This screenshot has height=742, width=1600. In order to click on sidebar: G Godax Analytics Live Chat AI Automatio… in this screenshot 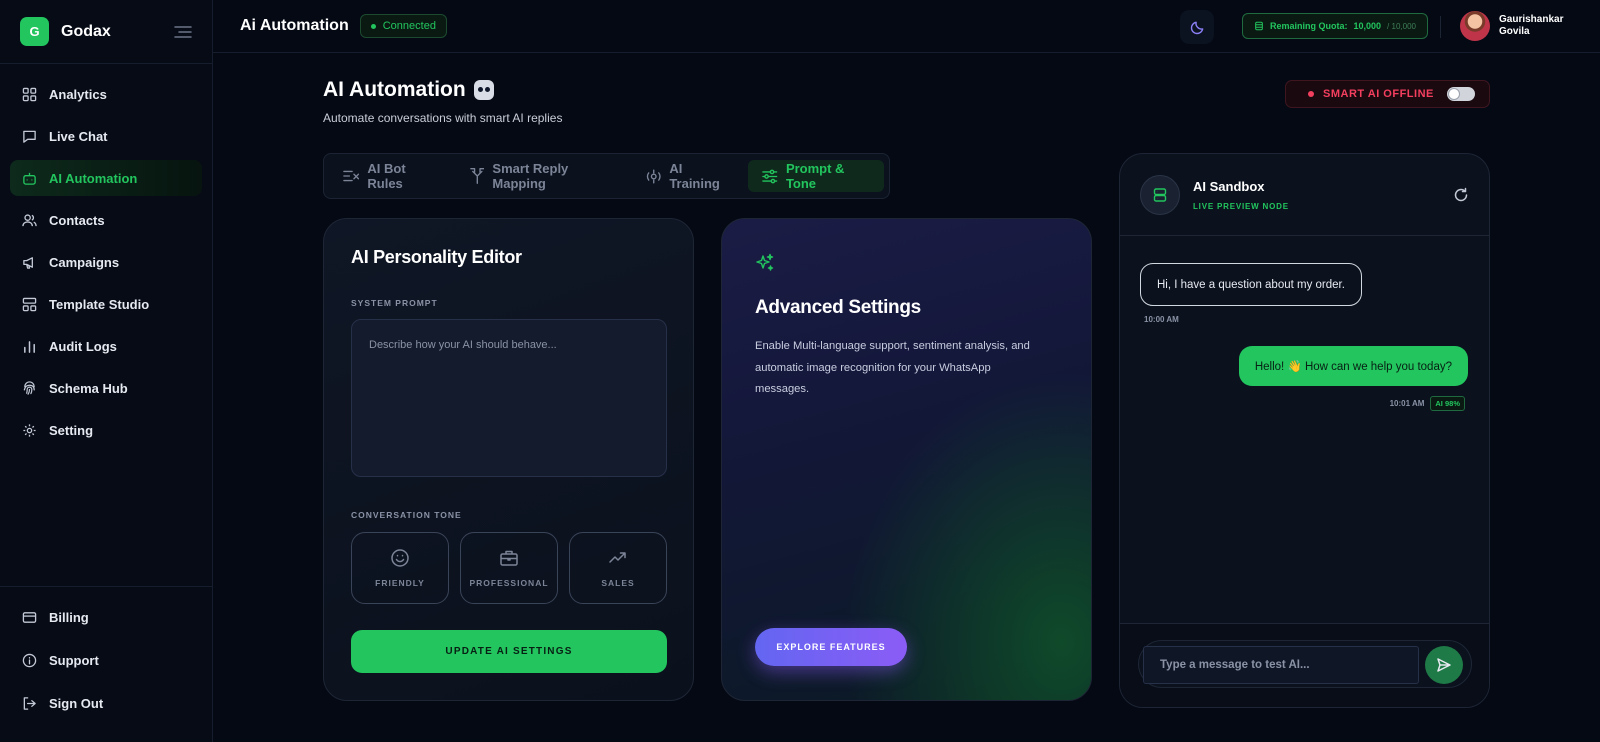, I will do `click(106, 371)`.